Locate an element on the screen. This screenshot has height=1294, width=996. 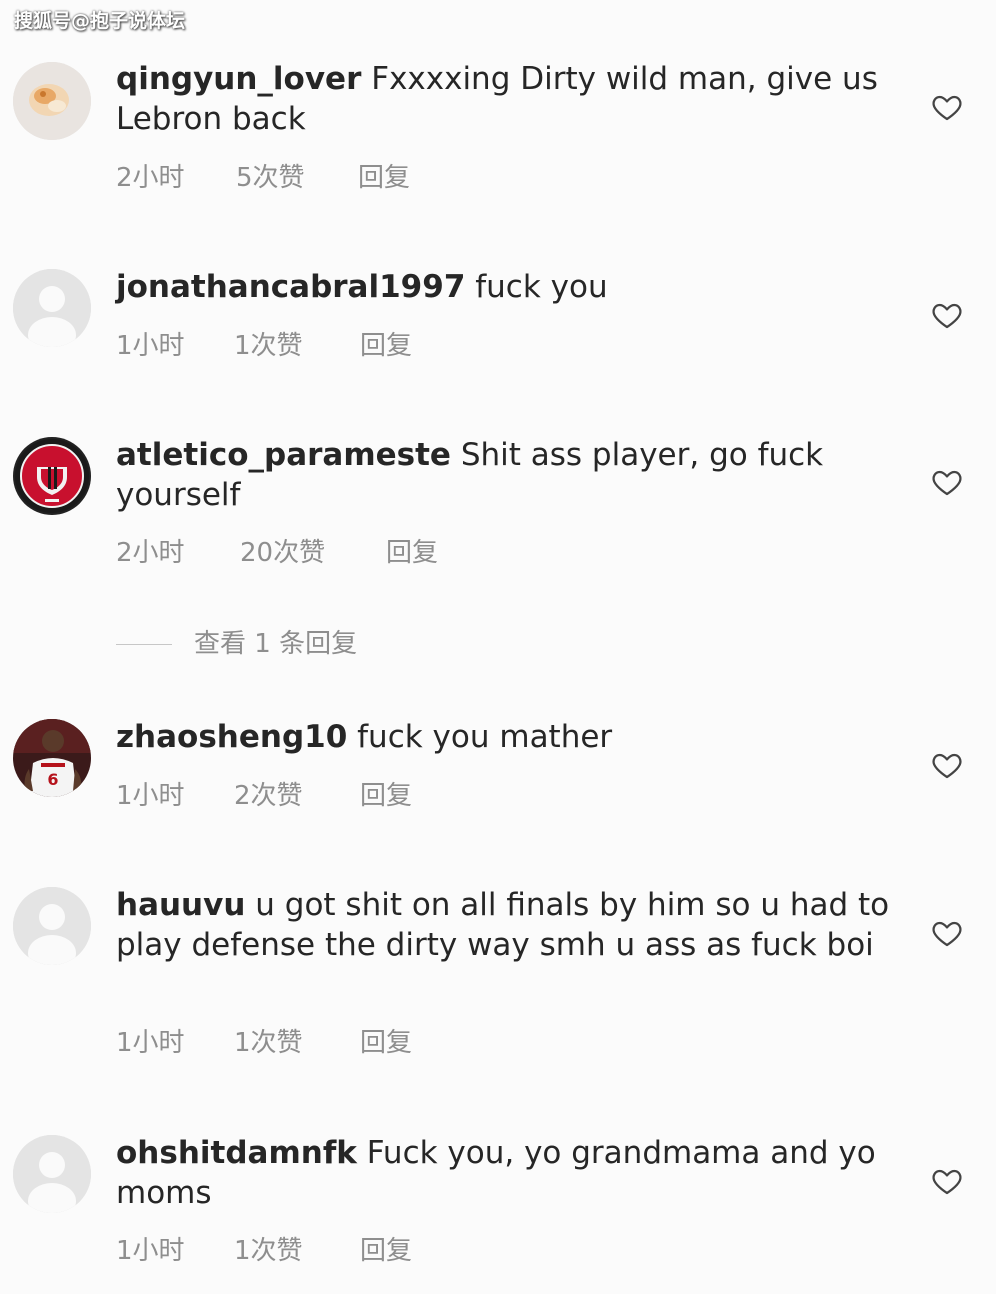
comment-meta: 2小时 20次赞 回复 is located at coordinates (277, 553).